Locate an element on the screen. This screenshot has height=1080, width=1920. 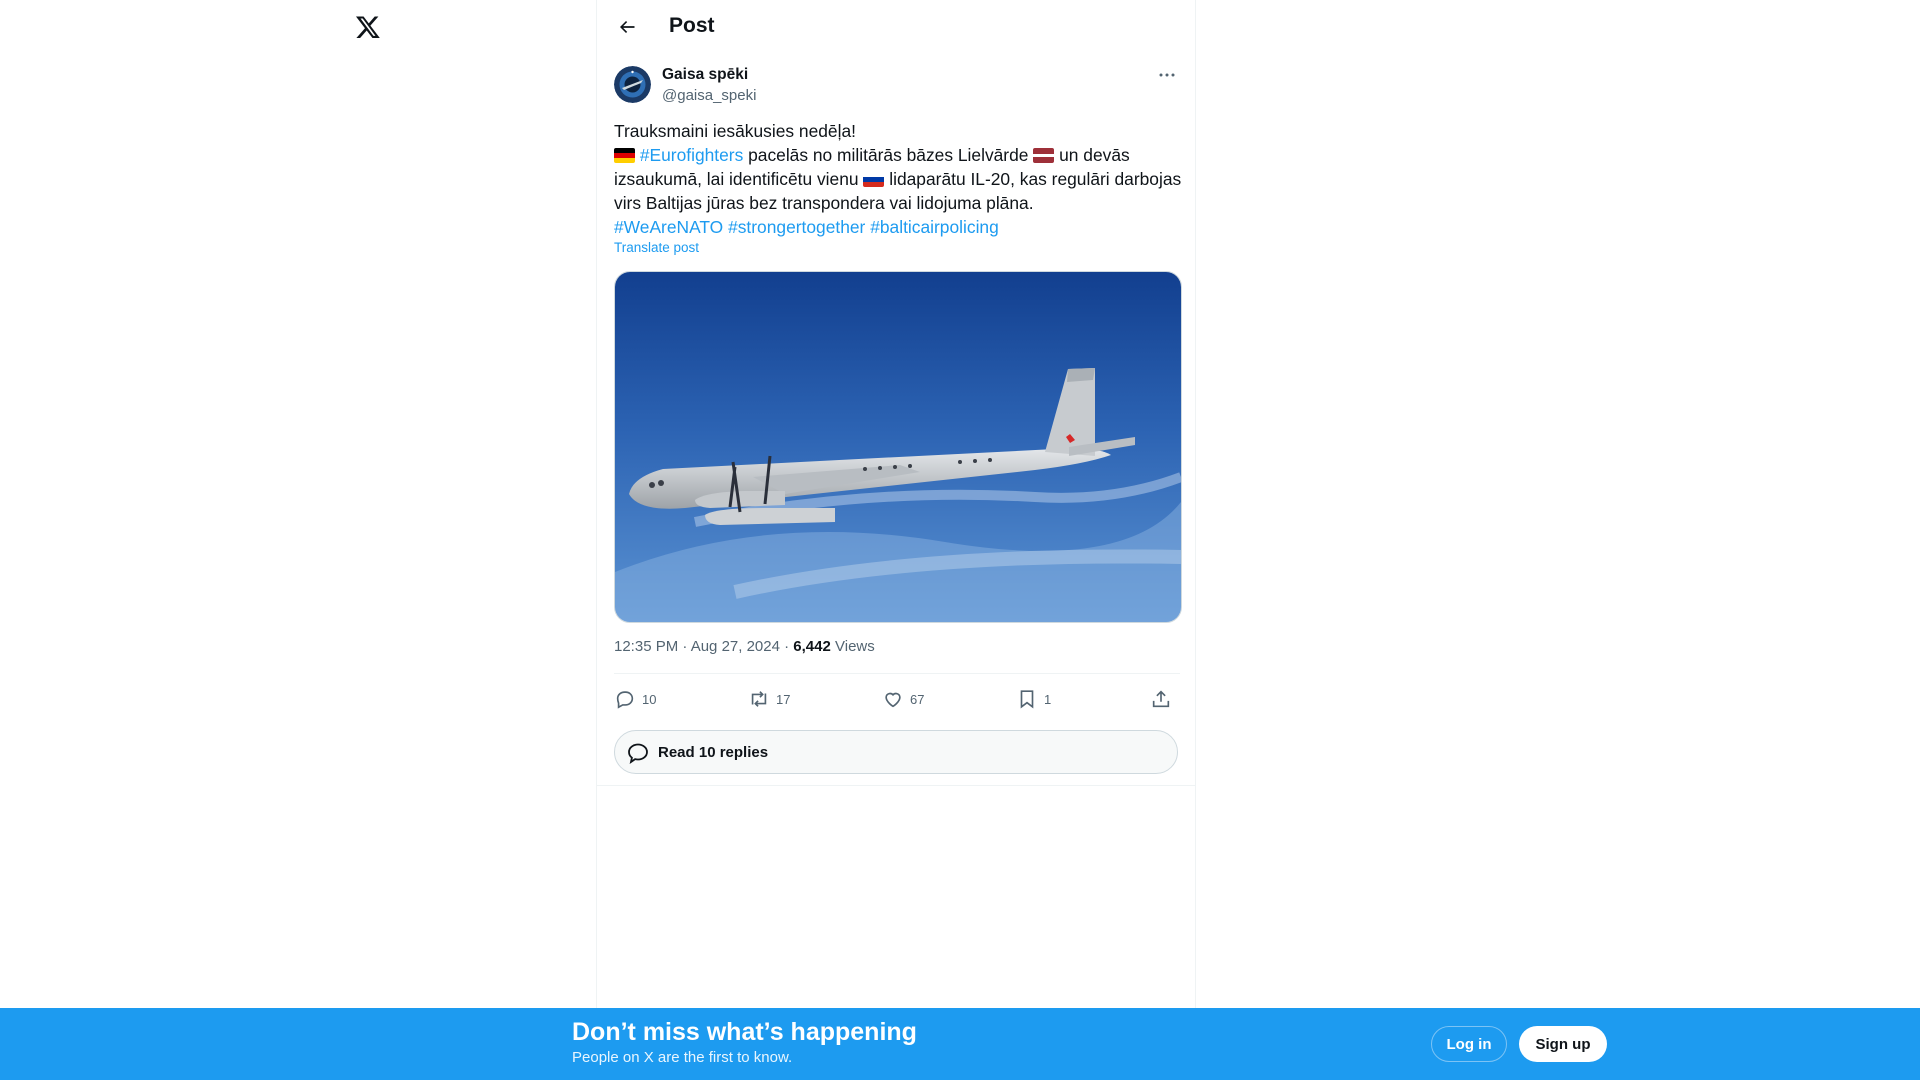
bookmark-button: 1 is located at coordinates (1033, 699).